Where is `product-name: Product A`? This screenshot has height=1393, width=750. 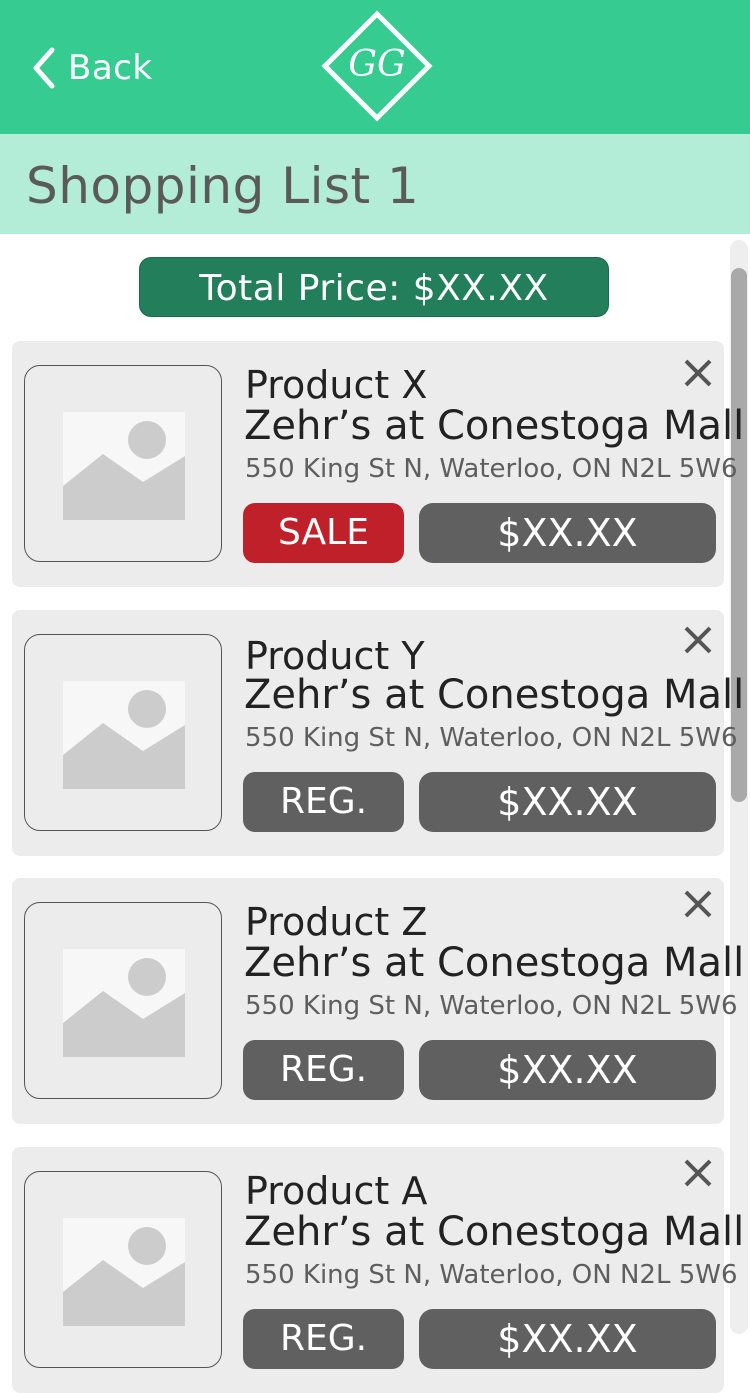 product-name: Product A is located at coordinates (336, 1191).